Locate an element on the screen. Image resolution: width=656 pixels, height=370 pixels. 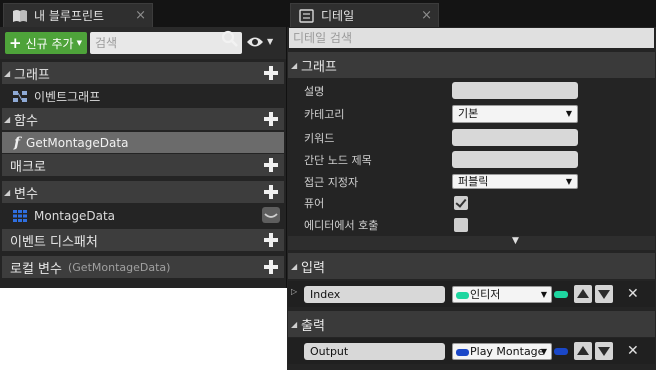
access-specifier-row: 접근 지정자 퍼블릭 ▼ is located at coordinates (471, 181).